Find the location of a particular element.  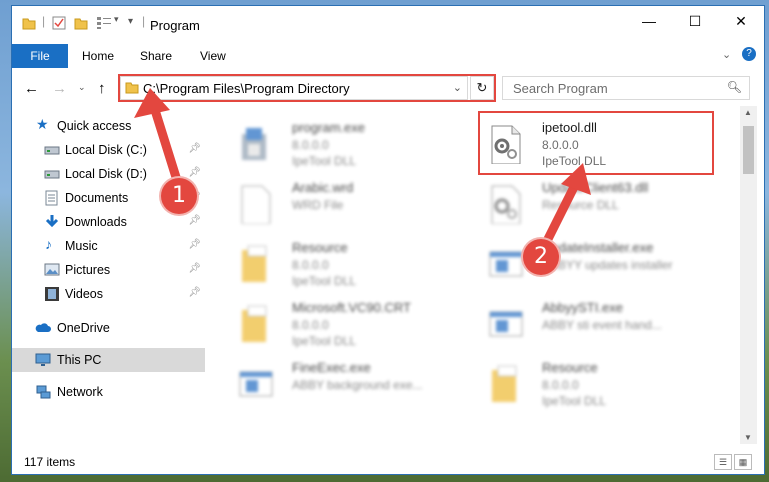

callout-badge-1: 1 is located at coordinates (179, 196).